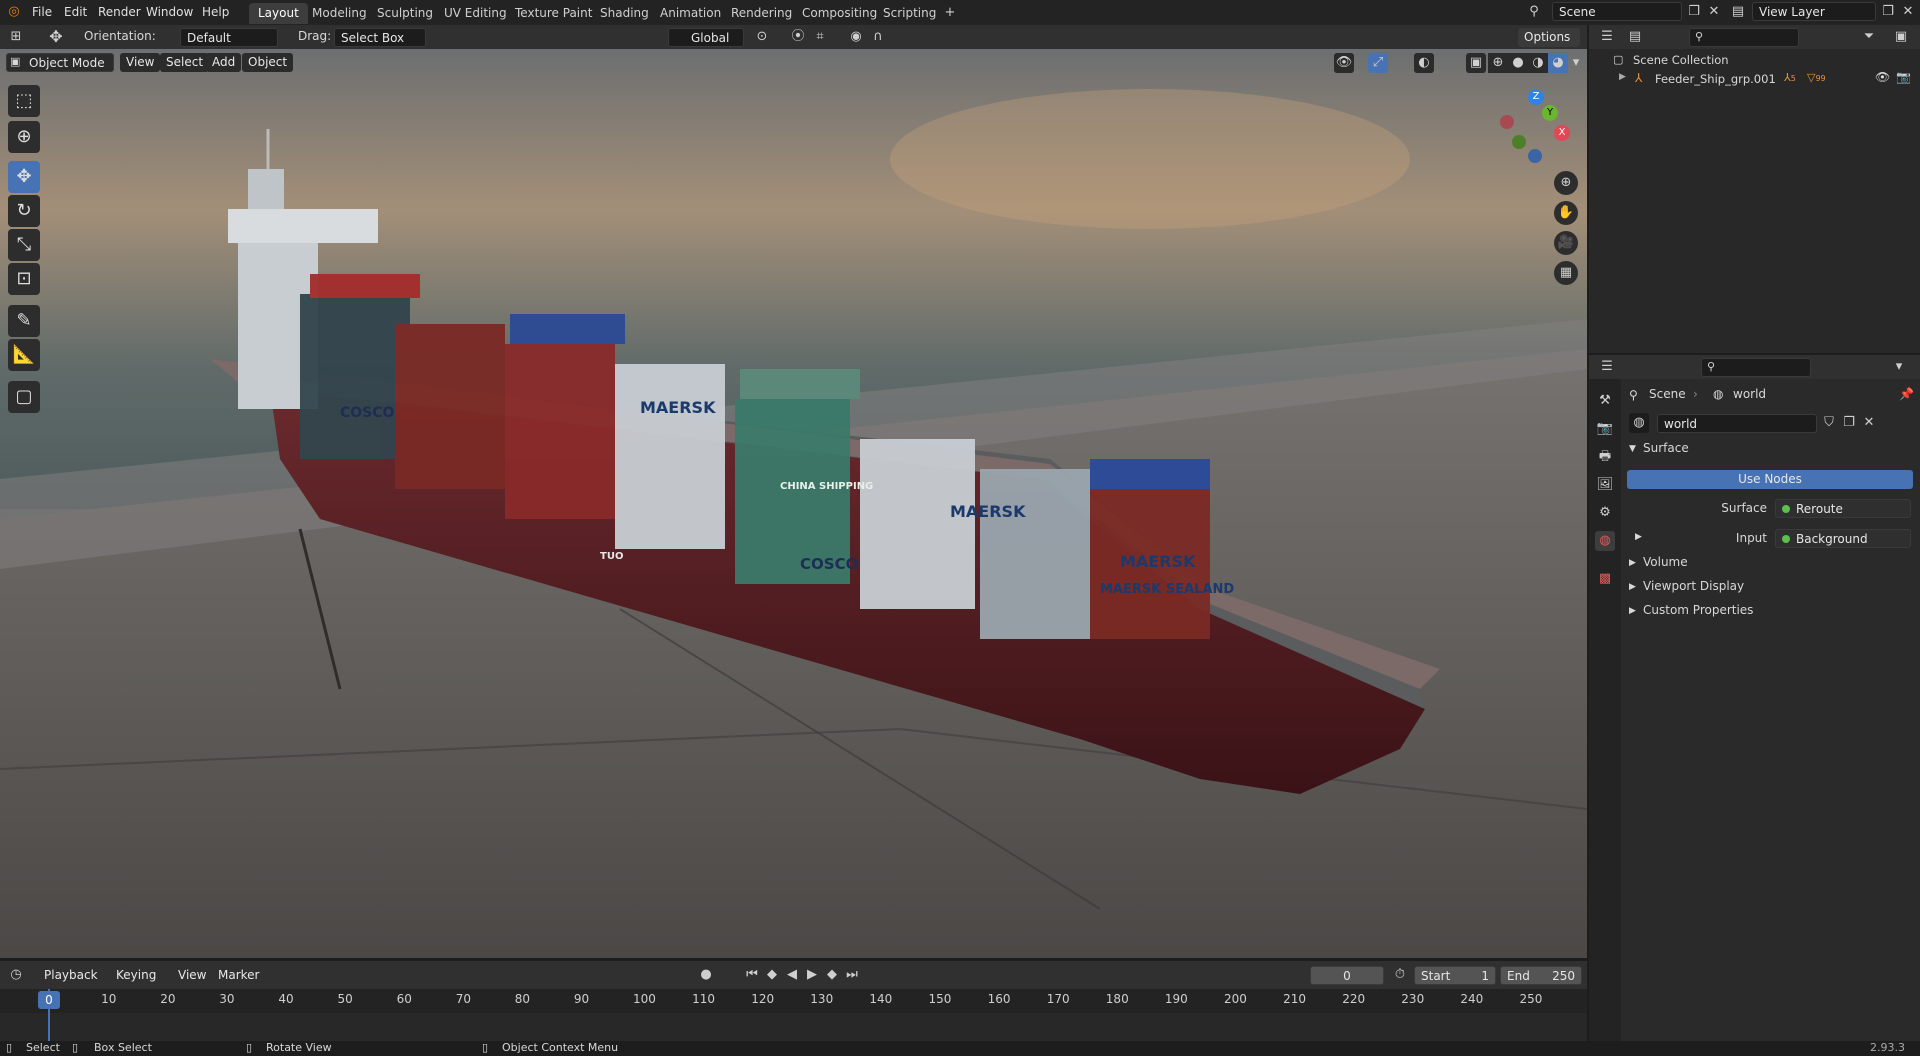 The height and width of the screenshot is (1056, 1920). What do you see at coordinates (1638, 537) in the screenshot?
I see `input-expand-icon: ▶` at bounding box center [1638, 537].